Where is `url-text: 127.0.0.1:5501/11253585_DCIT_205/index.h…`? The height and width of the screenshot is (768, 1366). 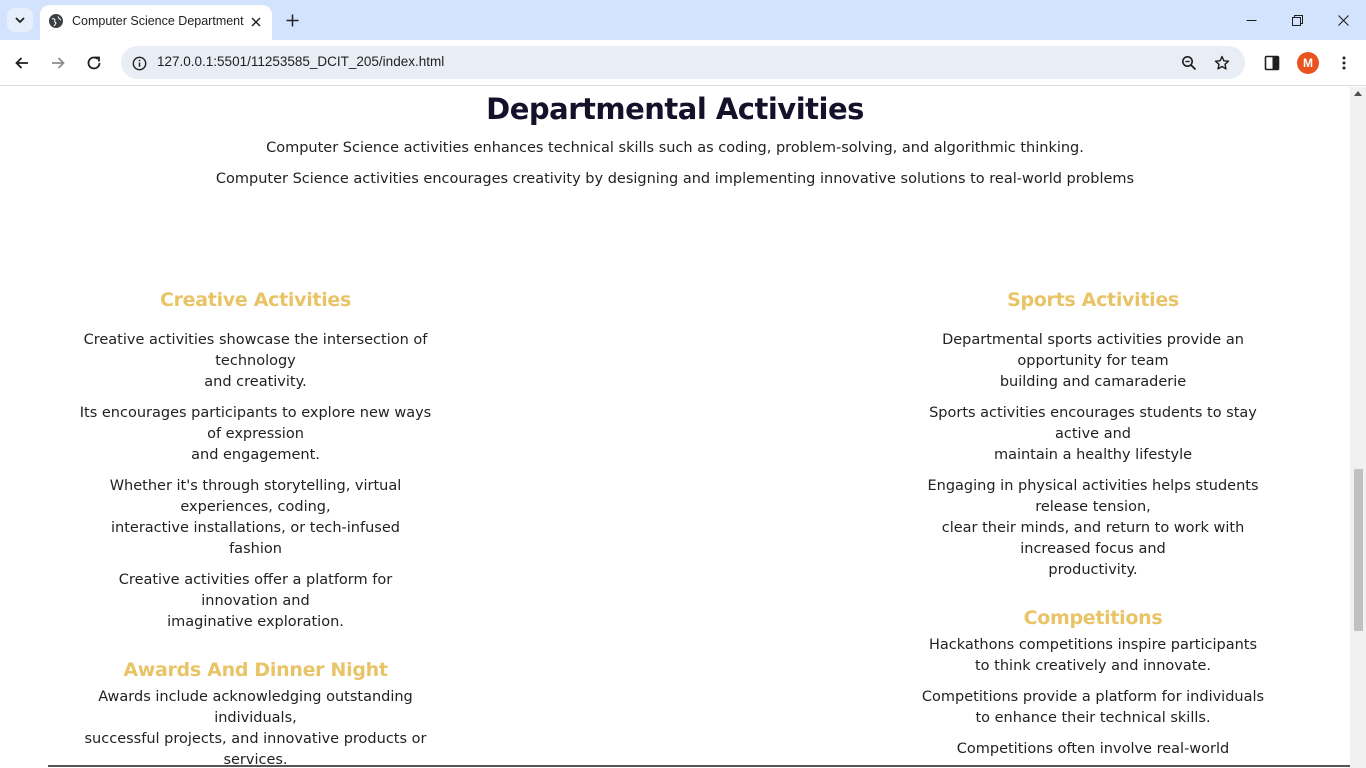 url-text: 127.0.0.1:5501/11253585_DCIT_205/index.h… is located at coordinates (300, 61).